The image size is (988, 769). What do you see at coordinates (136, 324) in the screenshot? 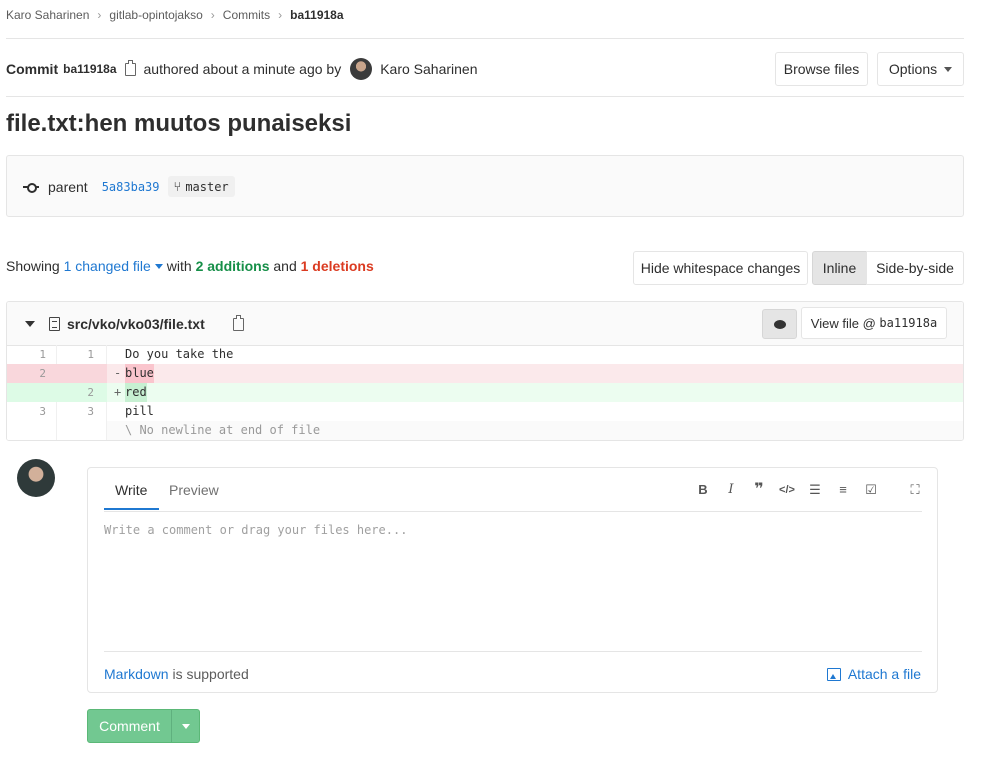
I see `file-path: src/vko/vko03/file.txt` at bounding box center [136, 324].